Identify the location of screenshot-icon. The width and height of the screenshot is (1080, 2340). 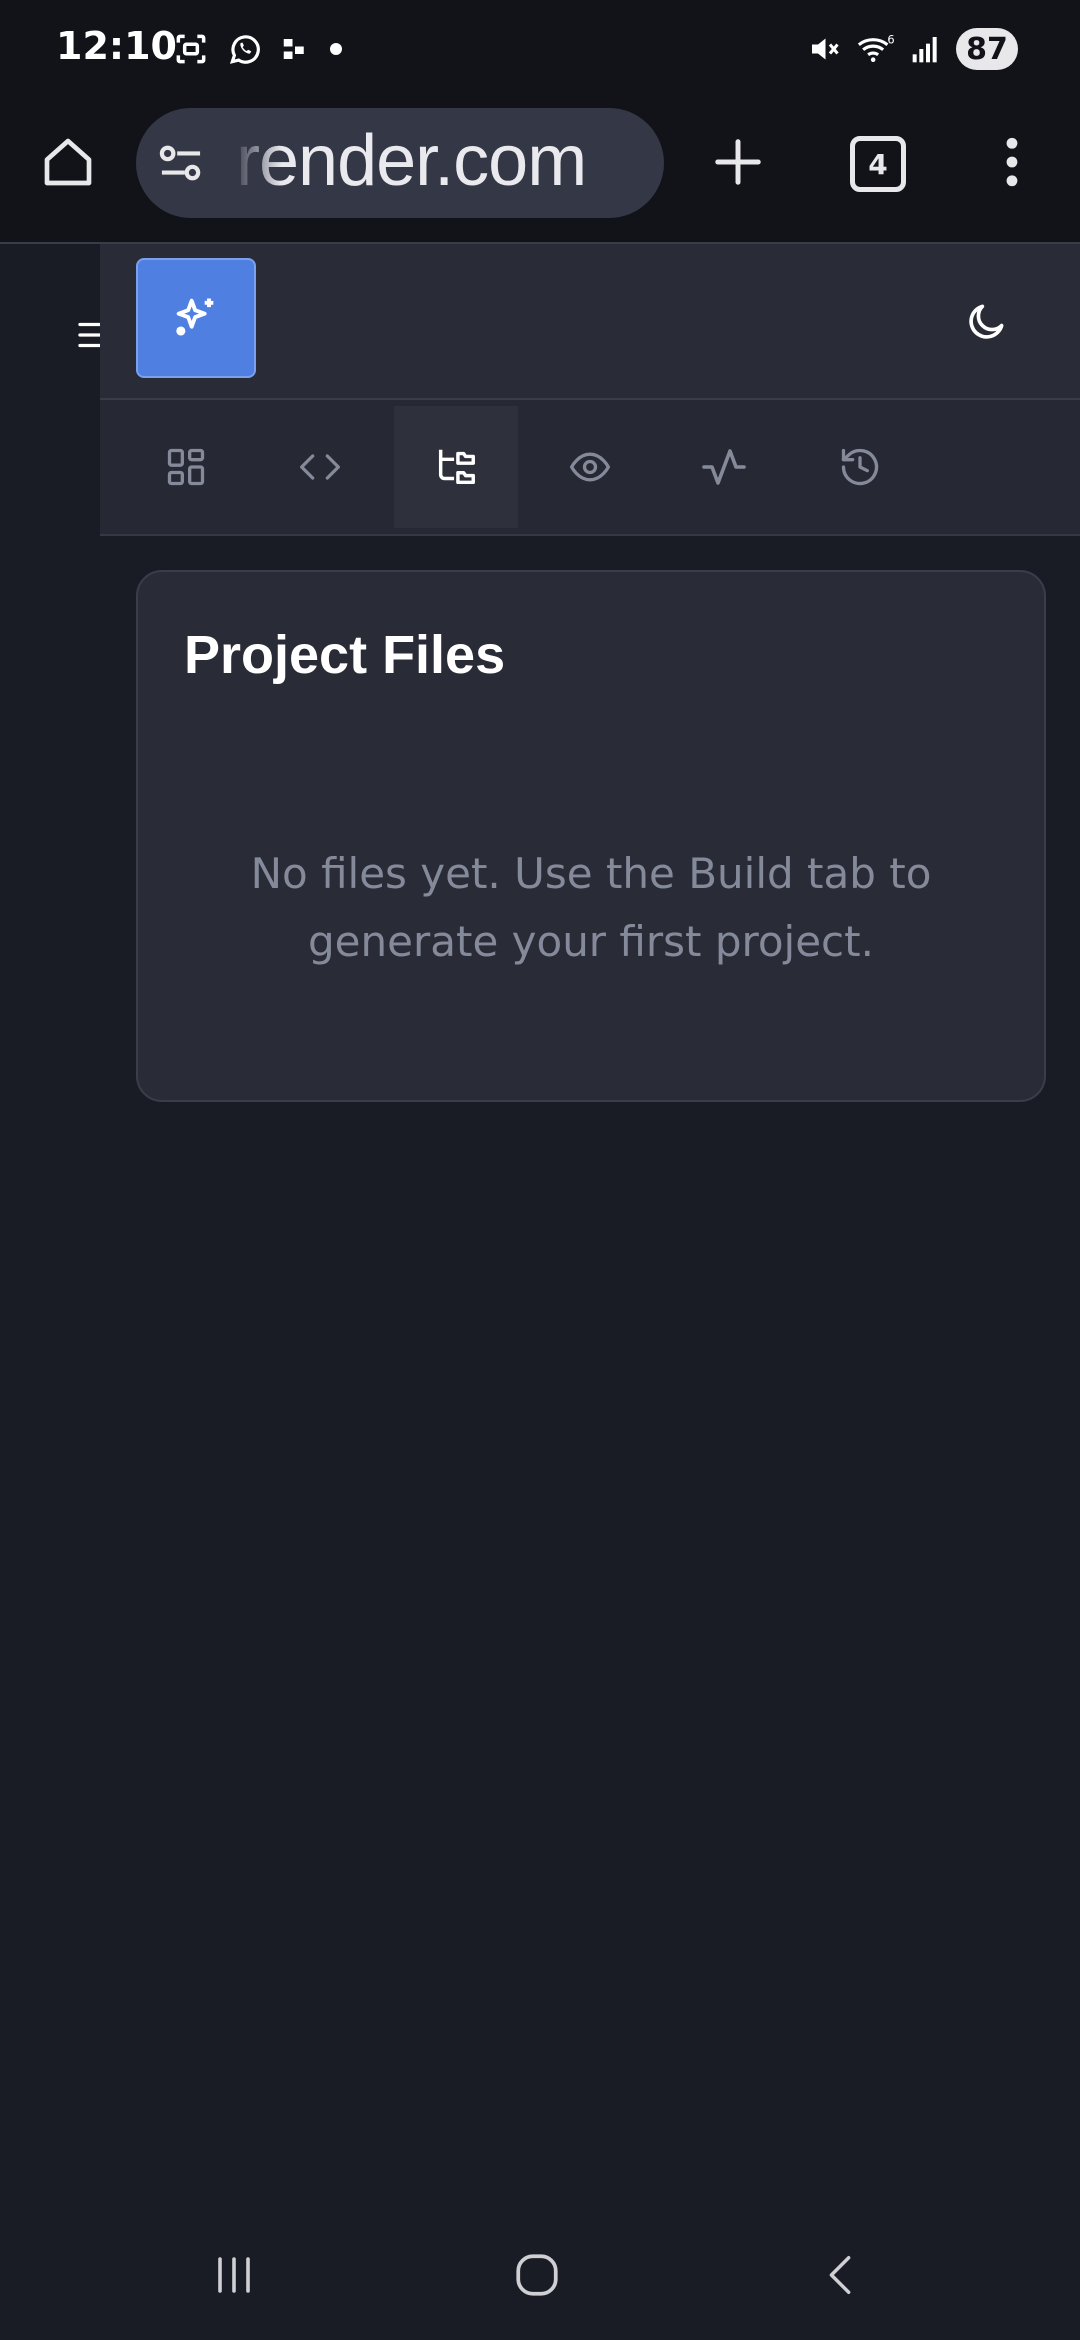
(191, 49).